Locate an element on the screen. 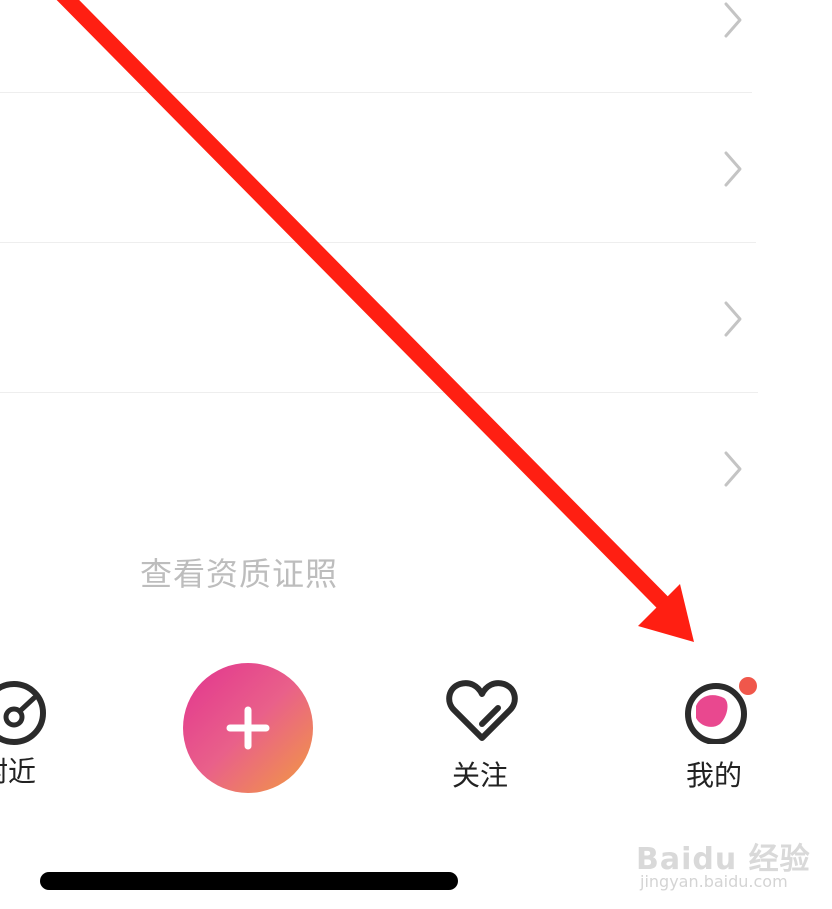 Image resolution: width=832 pixels, height=909 pixels. tab-me-label: 我的 is located at coordinates (714, 775).